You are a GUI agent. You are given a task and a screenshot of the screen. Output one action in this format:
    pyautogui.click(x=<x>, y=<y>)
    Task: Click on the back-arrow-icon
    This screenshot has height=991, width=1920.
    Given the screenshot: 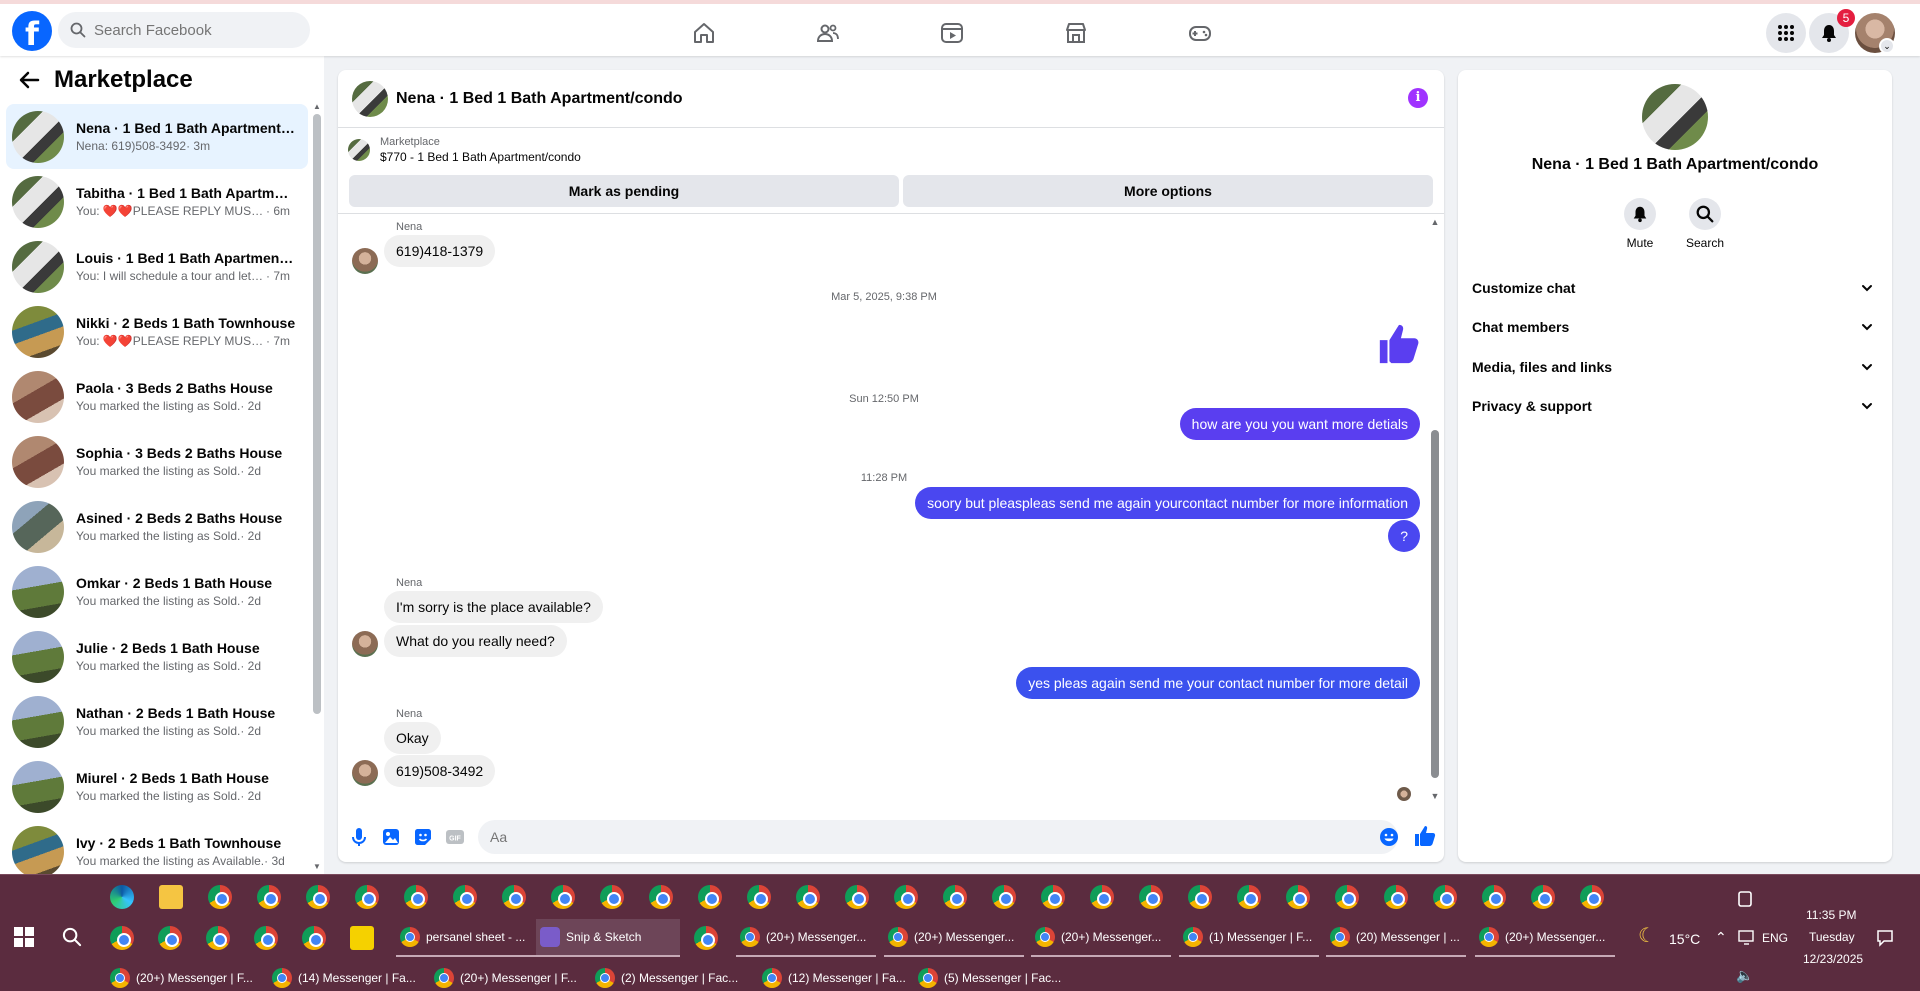 What is the action you would take?
    pyautogui.click(x=29, y=80)
    